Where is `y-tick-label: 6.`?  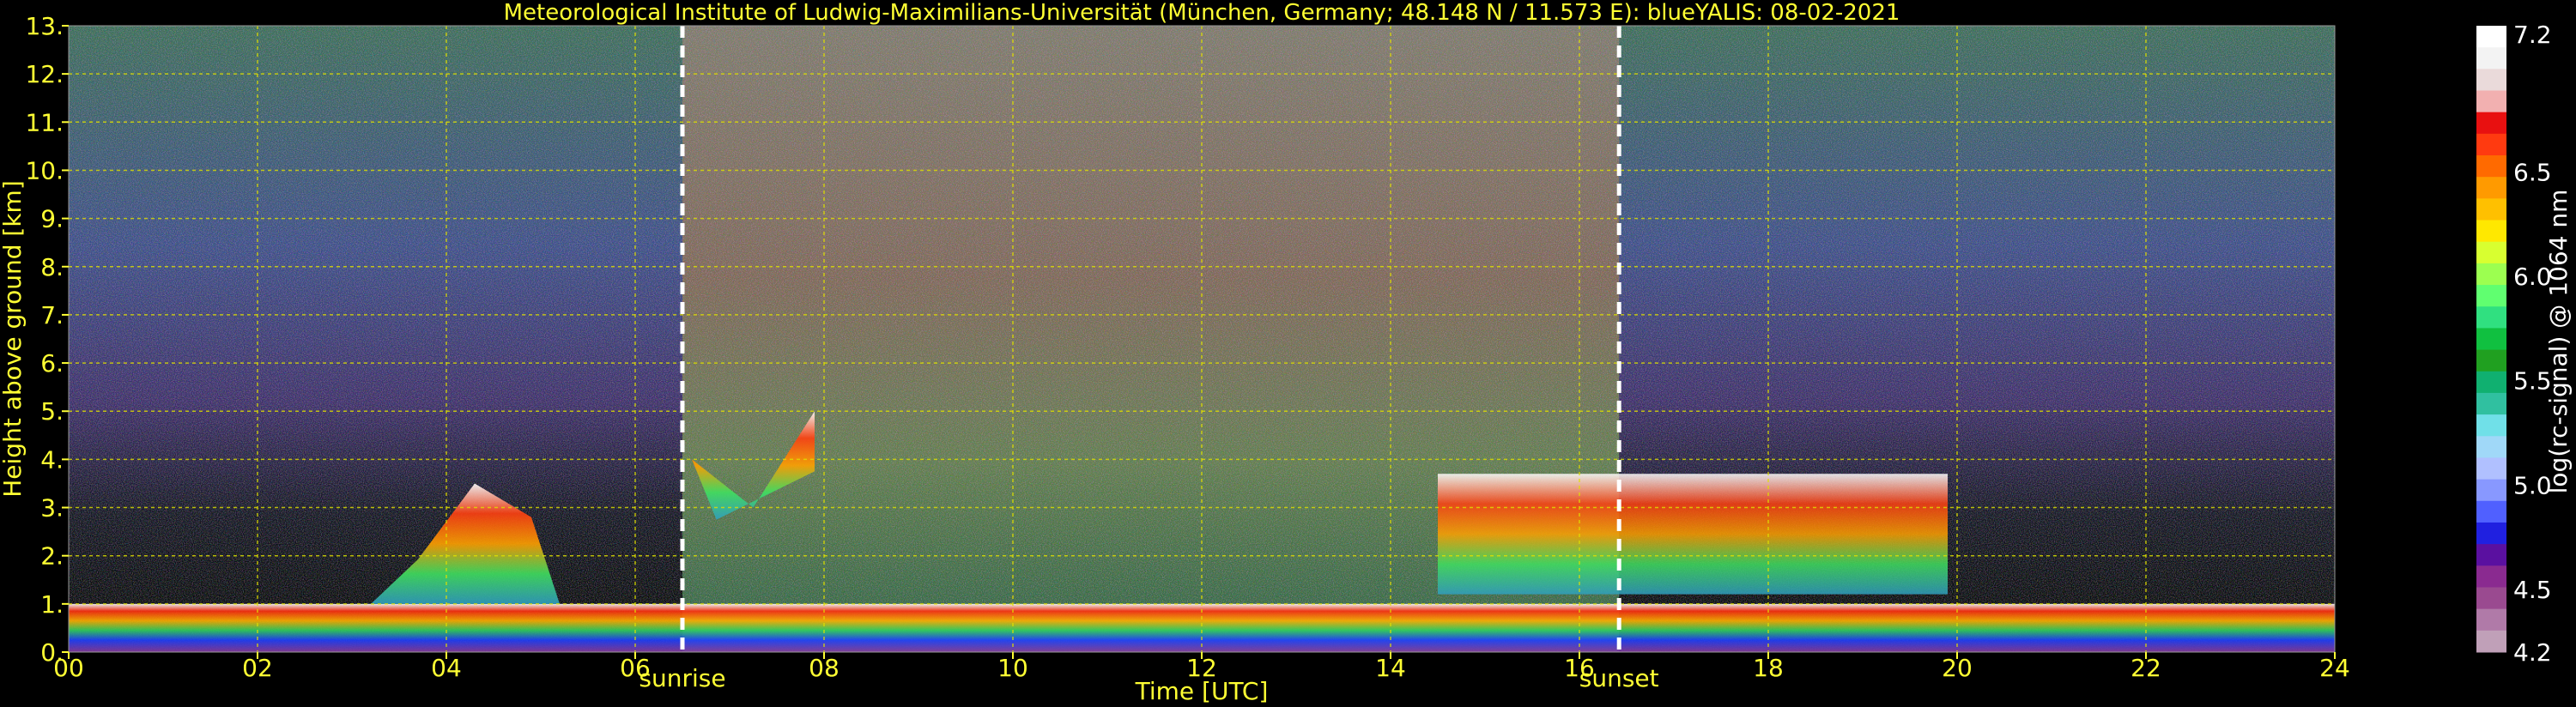 y-tick-label: 6. is located at coordinates (52, 363).